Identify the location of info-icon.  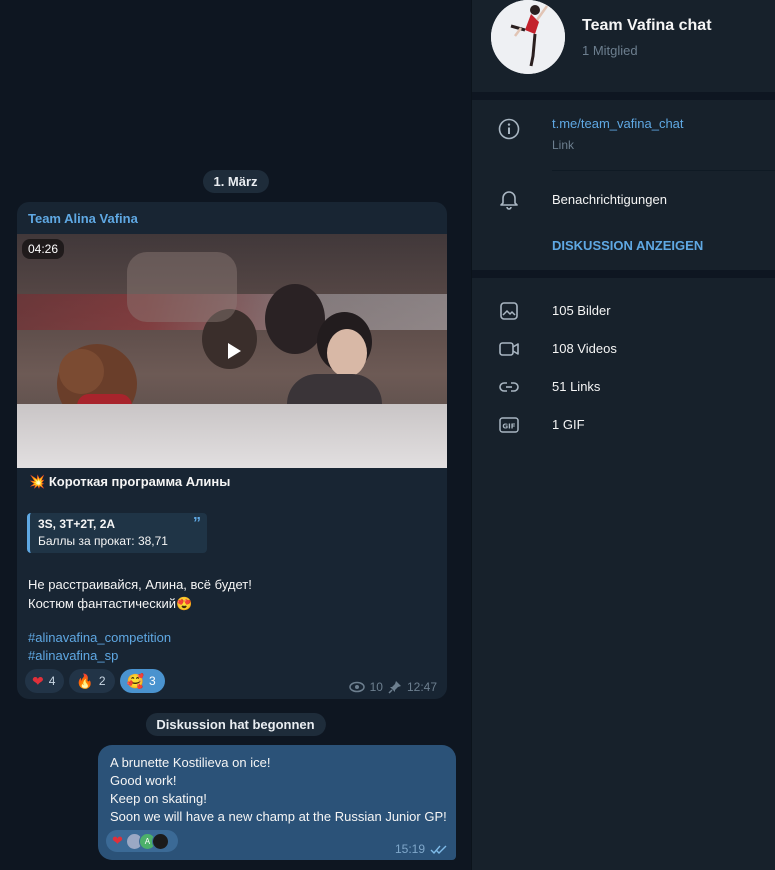
(509, 129).